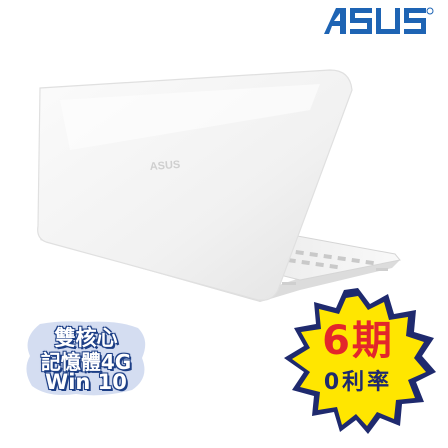 This screenshot has height=448, width=448. Describe the element at coordinates (86, 382) in the screenshot. I see `spec-line-os: Win 10` at that location.